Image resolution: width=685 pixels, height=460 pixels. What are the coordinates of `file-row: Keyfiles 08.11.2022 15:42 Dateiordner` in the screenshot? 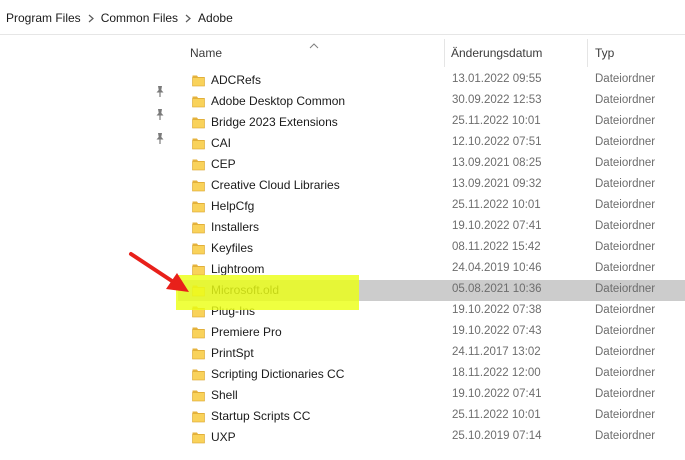 It's located at (431, 248).